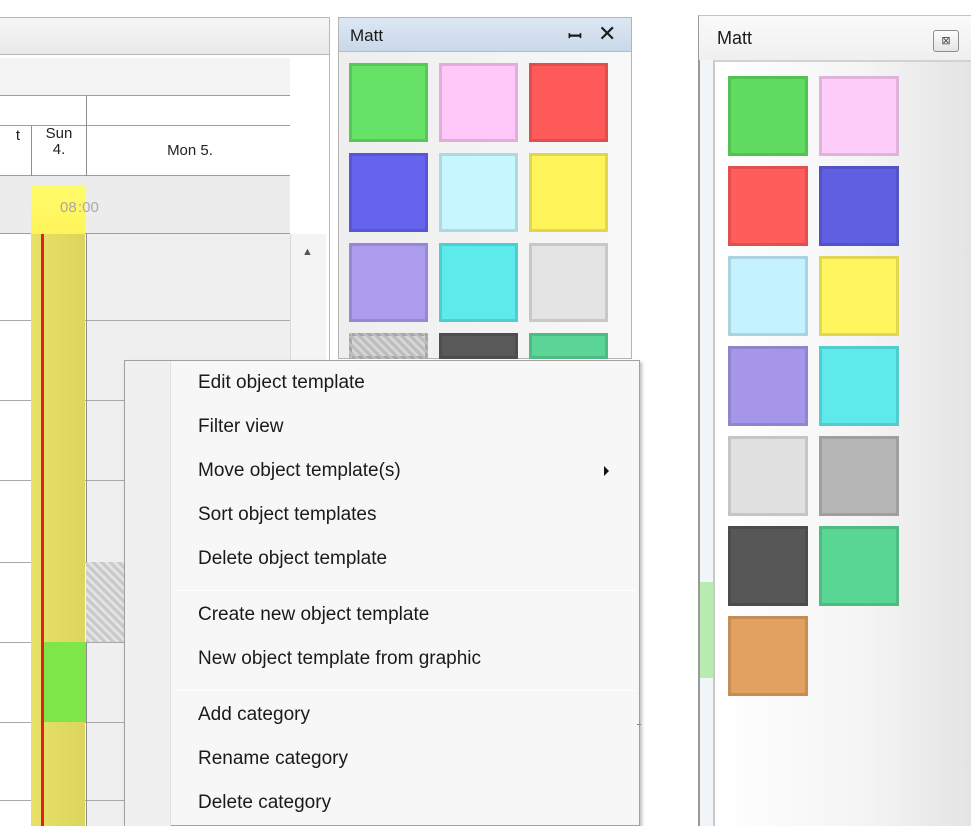 The image size is (971, 826). What do you see at coordinates (42, 530) in the screenshot?
I see `current-time-line` at bounding box center [42, 530].